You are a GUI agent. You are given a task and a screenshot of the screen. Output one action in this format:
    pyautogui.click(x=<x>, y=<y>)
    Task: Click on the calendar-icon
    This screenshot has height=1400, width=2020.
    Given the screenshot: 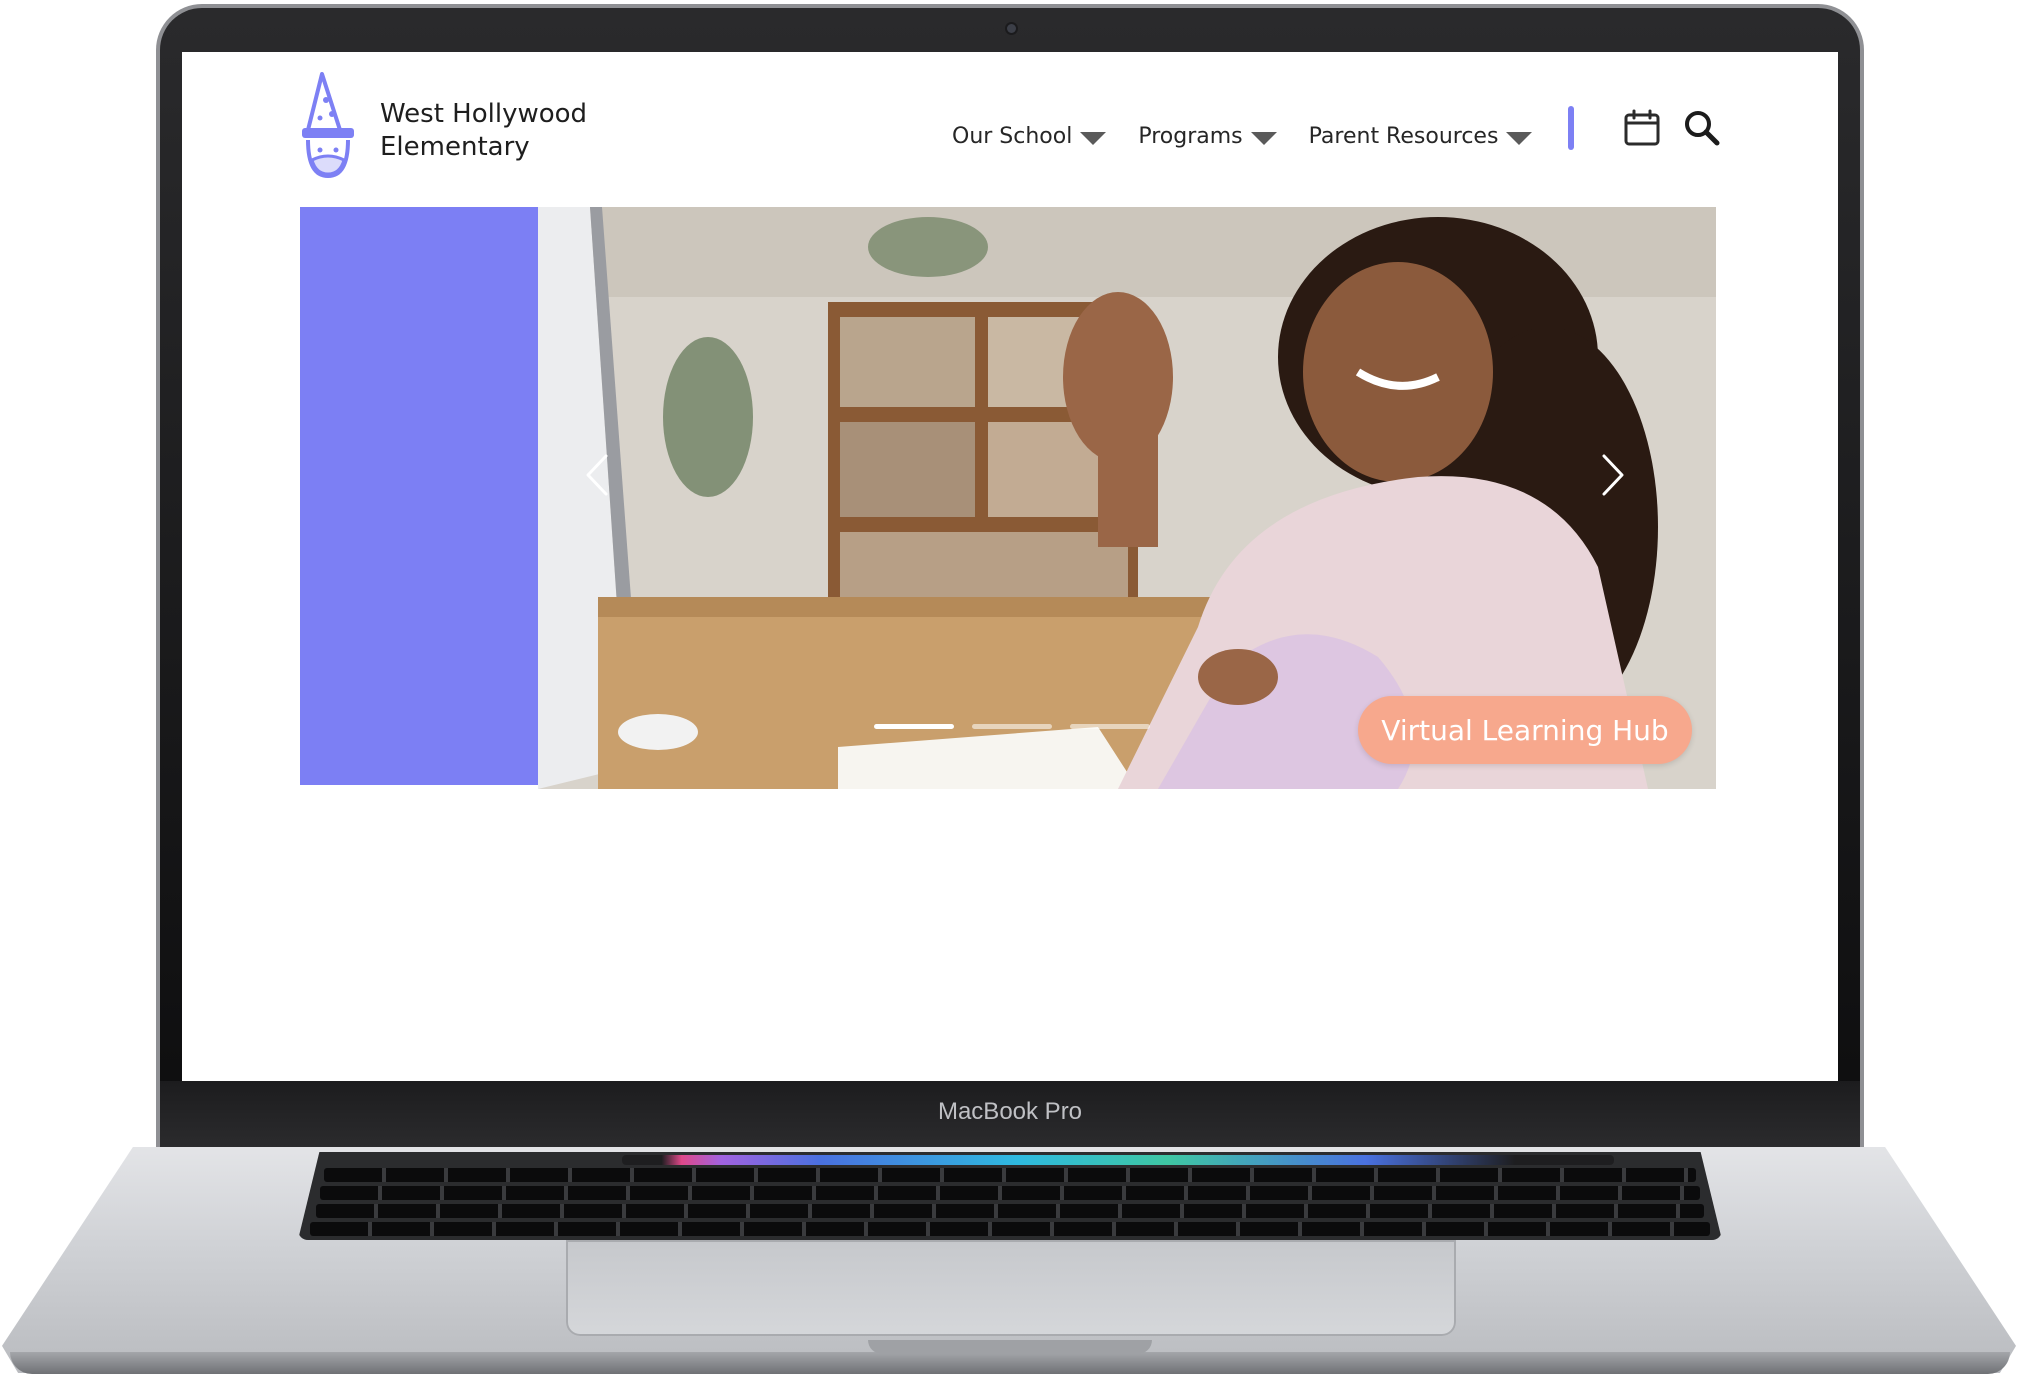 What is the action you would take?
    pyautogui.click(x=1642, y=128)
    